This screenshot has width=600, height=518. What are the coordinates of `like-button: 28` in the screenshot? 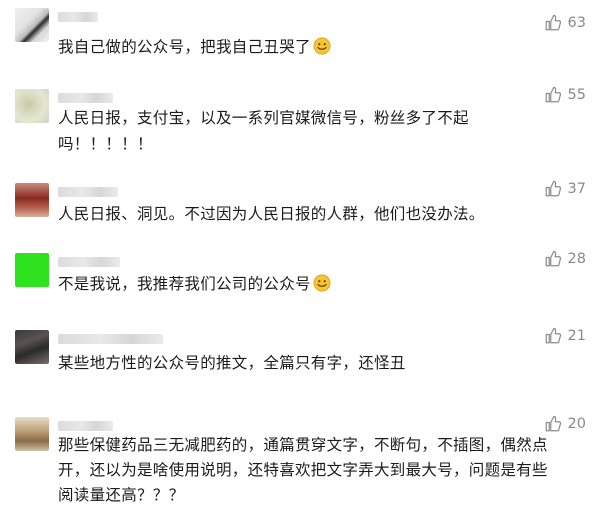 It's located at (565, 259).